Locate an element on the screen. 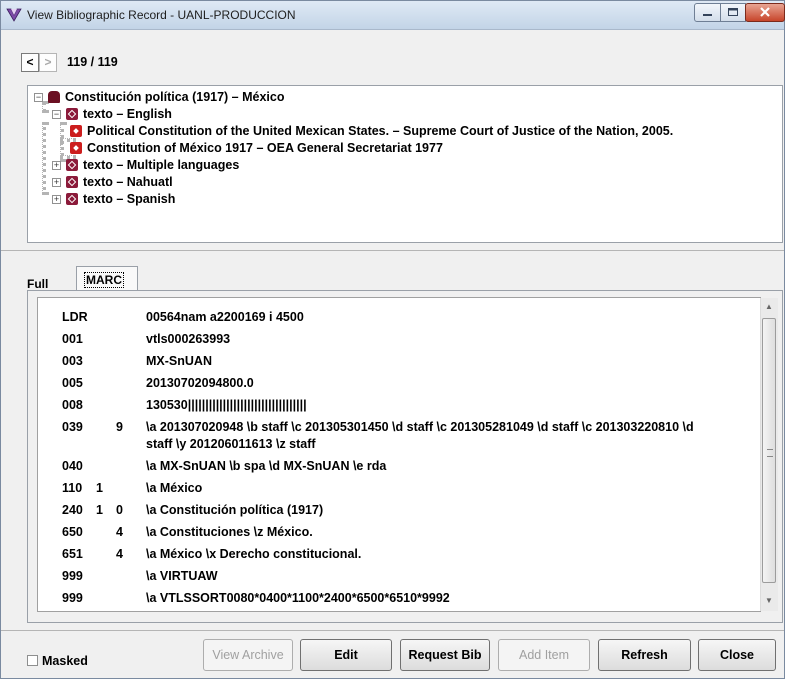  marc-ind2: 0 is located at coordinates (119, 510).